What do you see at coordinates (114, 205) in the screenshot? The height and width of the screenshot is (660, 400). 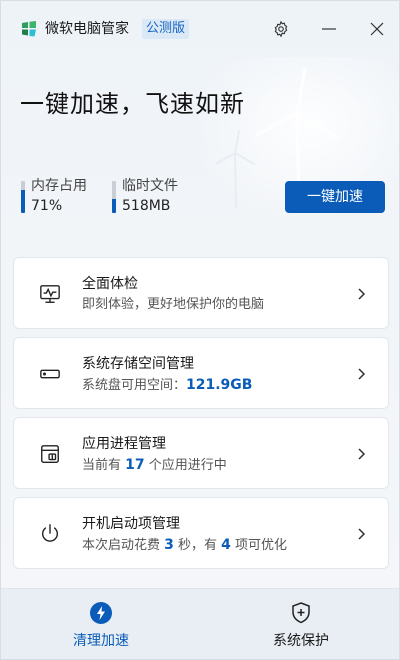 I see `temp-files-fill` at bounding box center [114, 205].